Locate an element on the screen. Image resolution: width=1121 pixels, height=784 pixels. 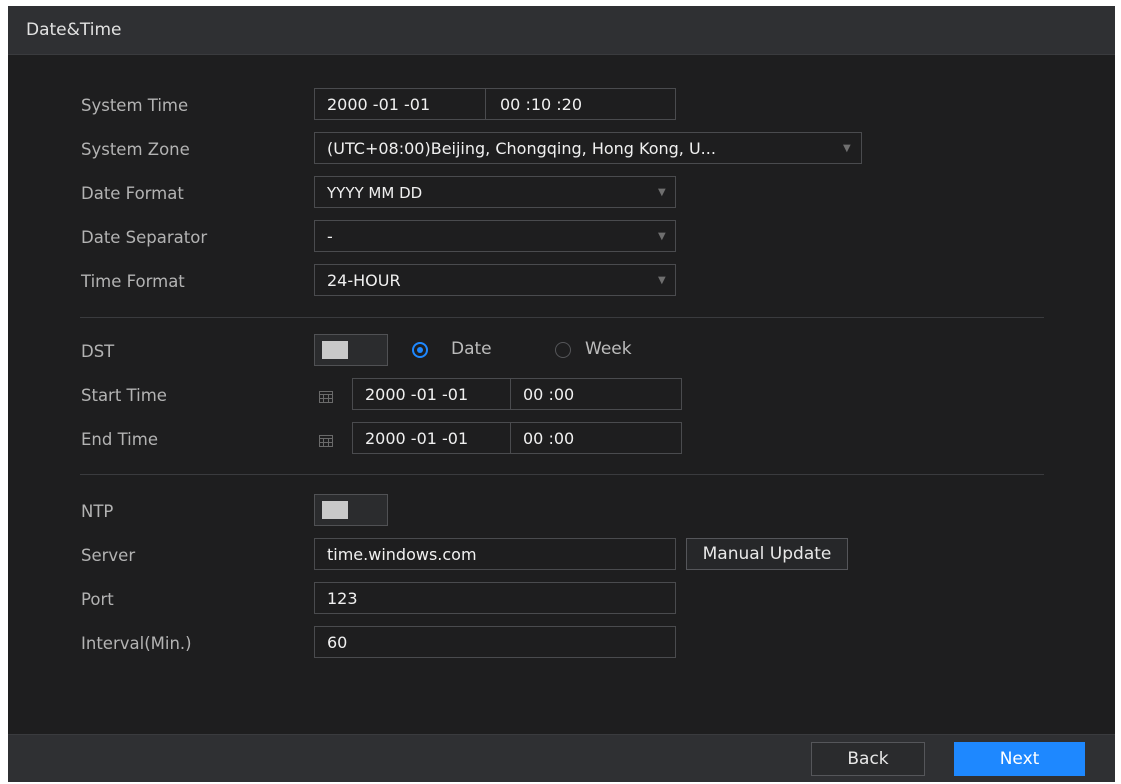
system-time-divider is located at coordinates (485, 104).